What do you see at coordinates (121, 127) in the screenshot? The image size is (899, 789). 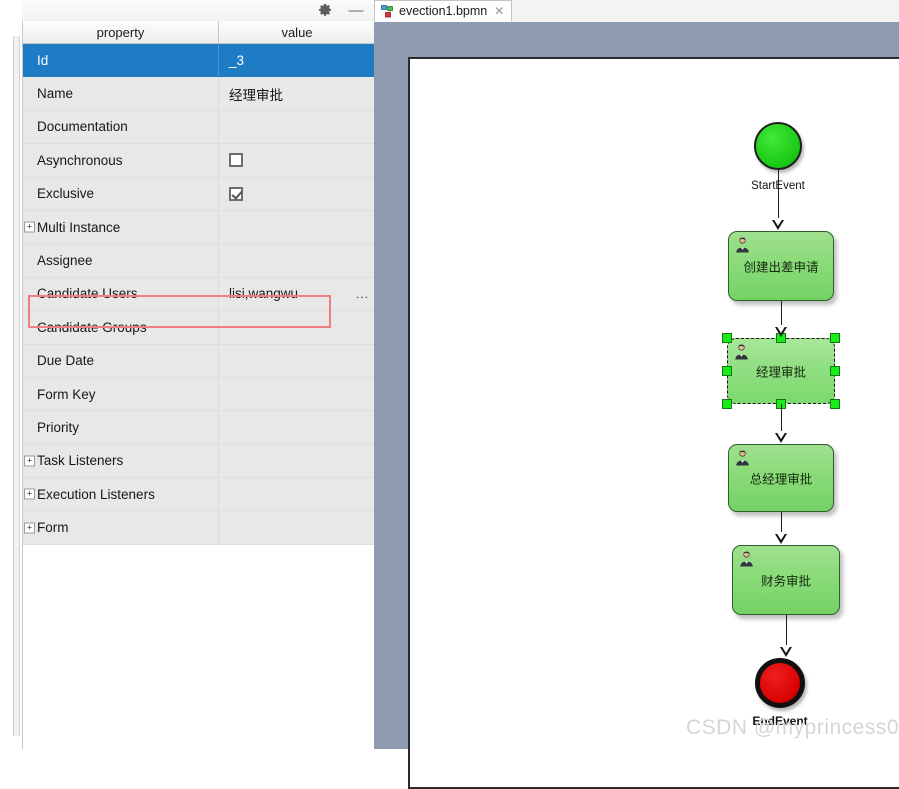 I see `property-name: Documentation` at bounding box center [121, 127].